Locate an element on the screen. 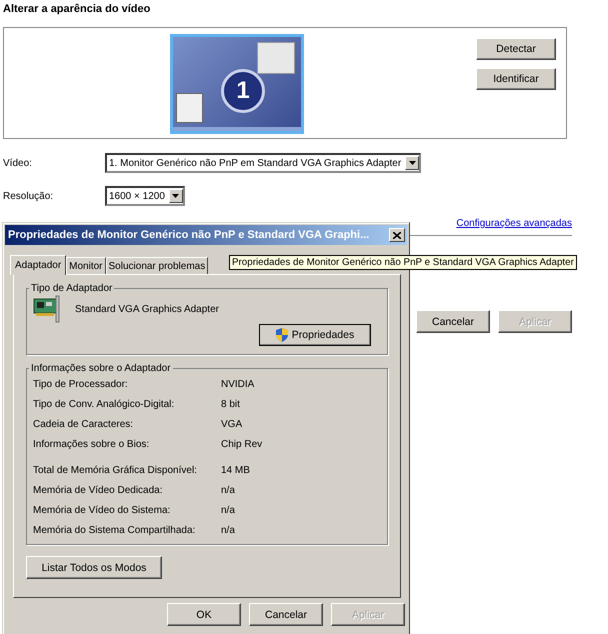  properties-button: Propriedades is located at coordinates (315, 335).